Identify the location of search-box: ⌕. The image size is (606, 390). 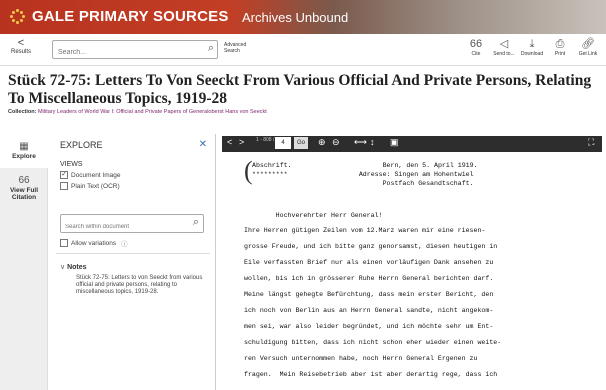
(135, 50).